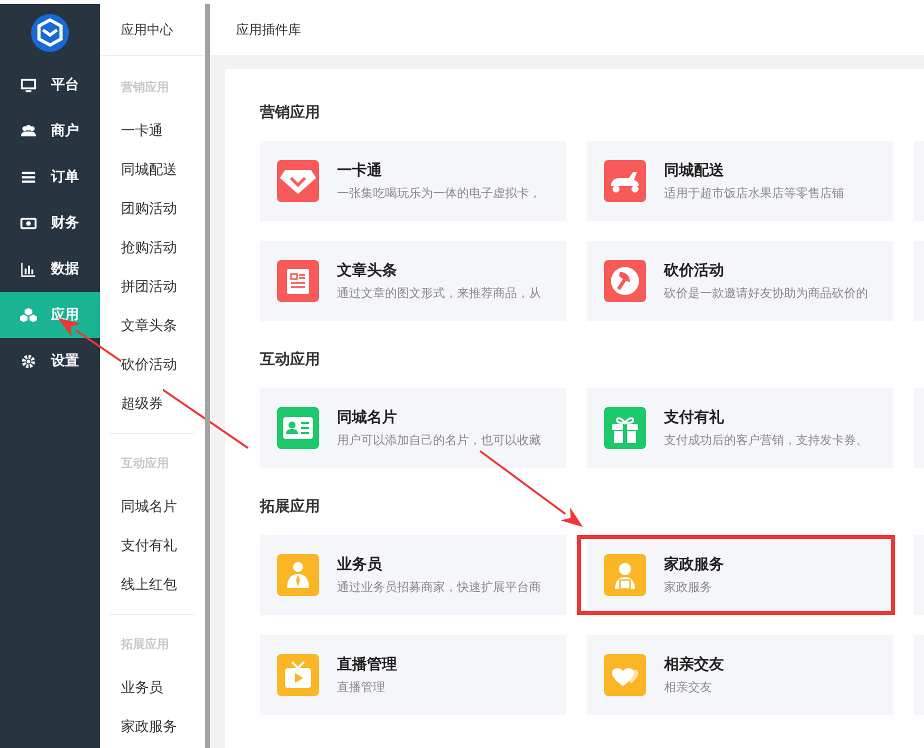 The width and height of the screenshot is (924, 748). I want to click on nav-item: 商户, so click(50, 131).